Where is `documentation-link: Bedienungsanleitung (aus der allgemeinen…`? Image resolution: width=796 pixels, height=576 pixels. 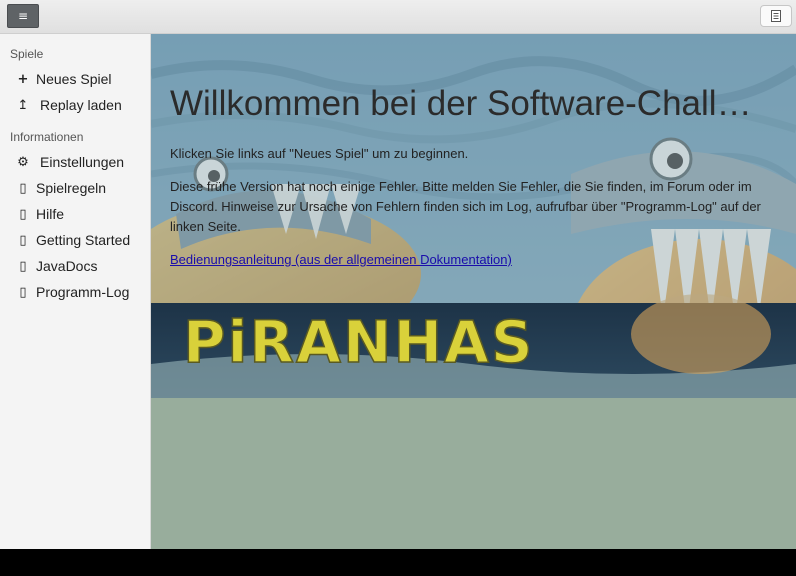
documentation-link: Bedienungsanleitung (aus der allgemeinen… is located at coordinates (341, 259).